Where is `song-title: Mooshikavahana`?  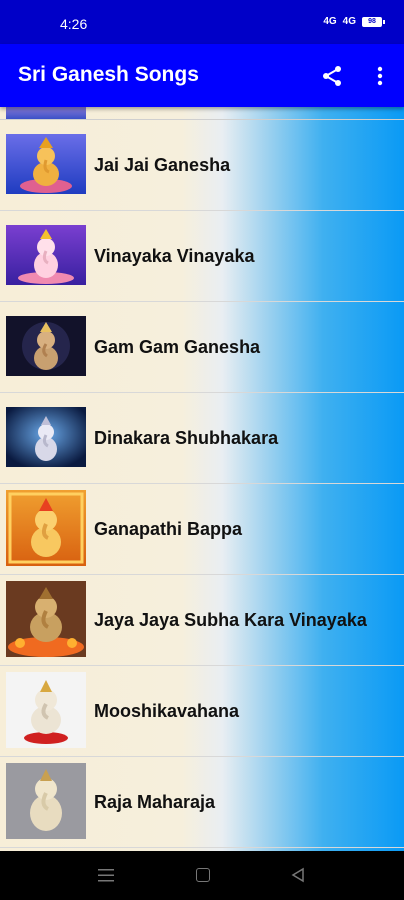
song-title: Mooshikavahana is located at coordinates (167, 711).